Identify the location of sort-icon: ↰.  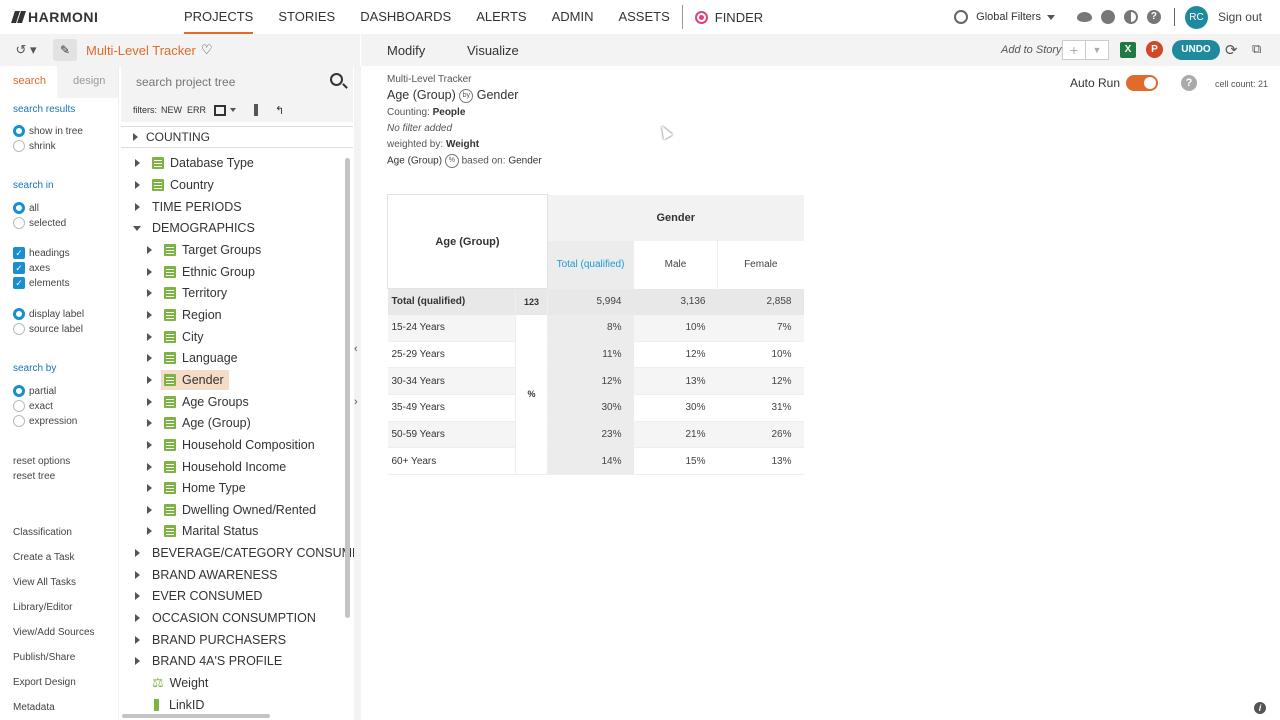
(279, 110).